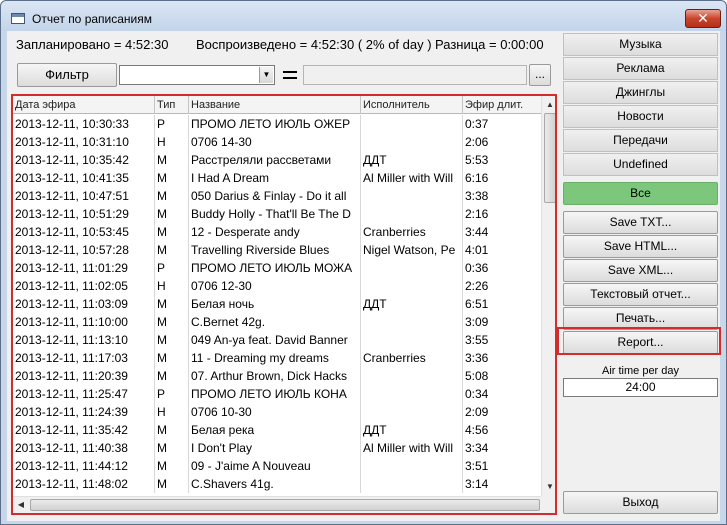  Describe the element at coordinates (703, 18) in the screenshot. I see `close-icon: ✕` at that location.